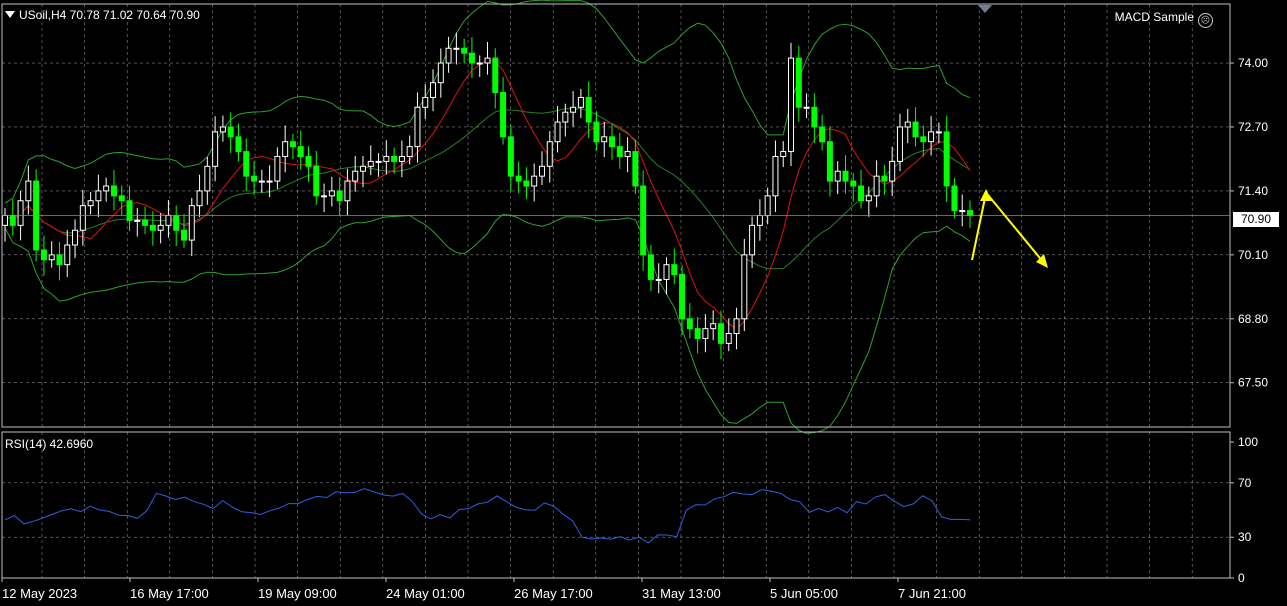  What do you see at coordinates (1245, 483) in the screenshot?
I see `rsi-axis-label: 70` at bounding box center [1245, 483].